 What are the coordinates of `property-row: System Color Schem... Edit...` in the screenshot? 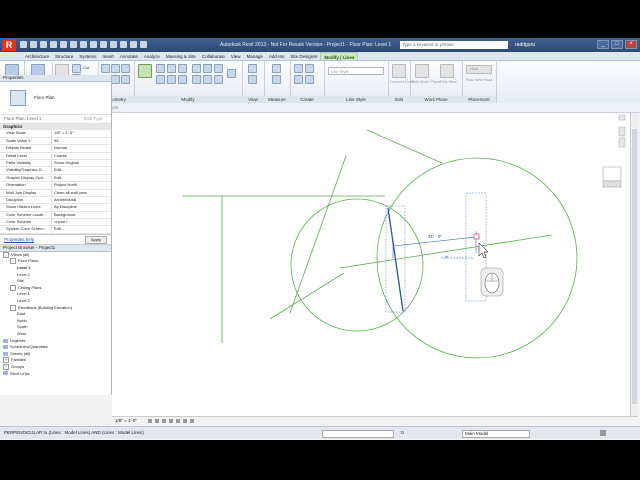 It's located at (55, 230).